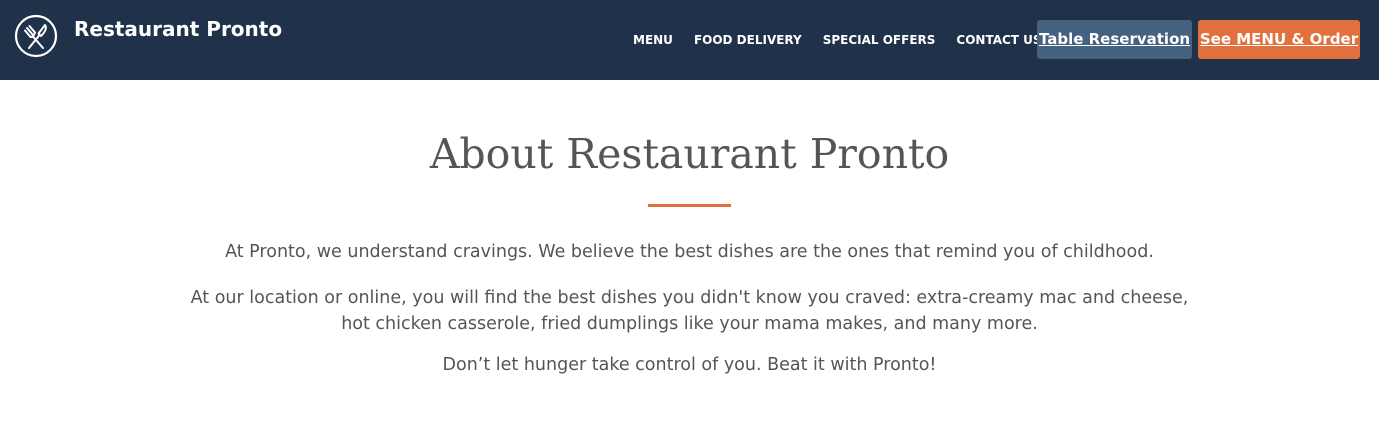 This screenshot has width=1379, height=439. Describe the element at coordinates (998, 40) in the screenshot. I see `nav-item-contact-us: CONTACT US` at that location.